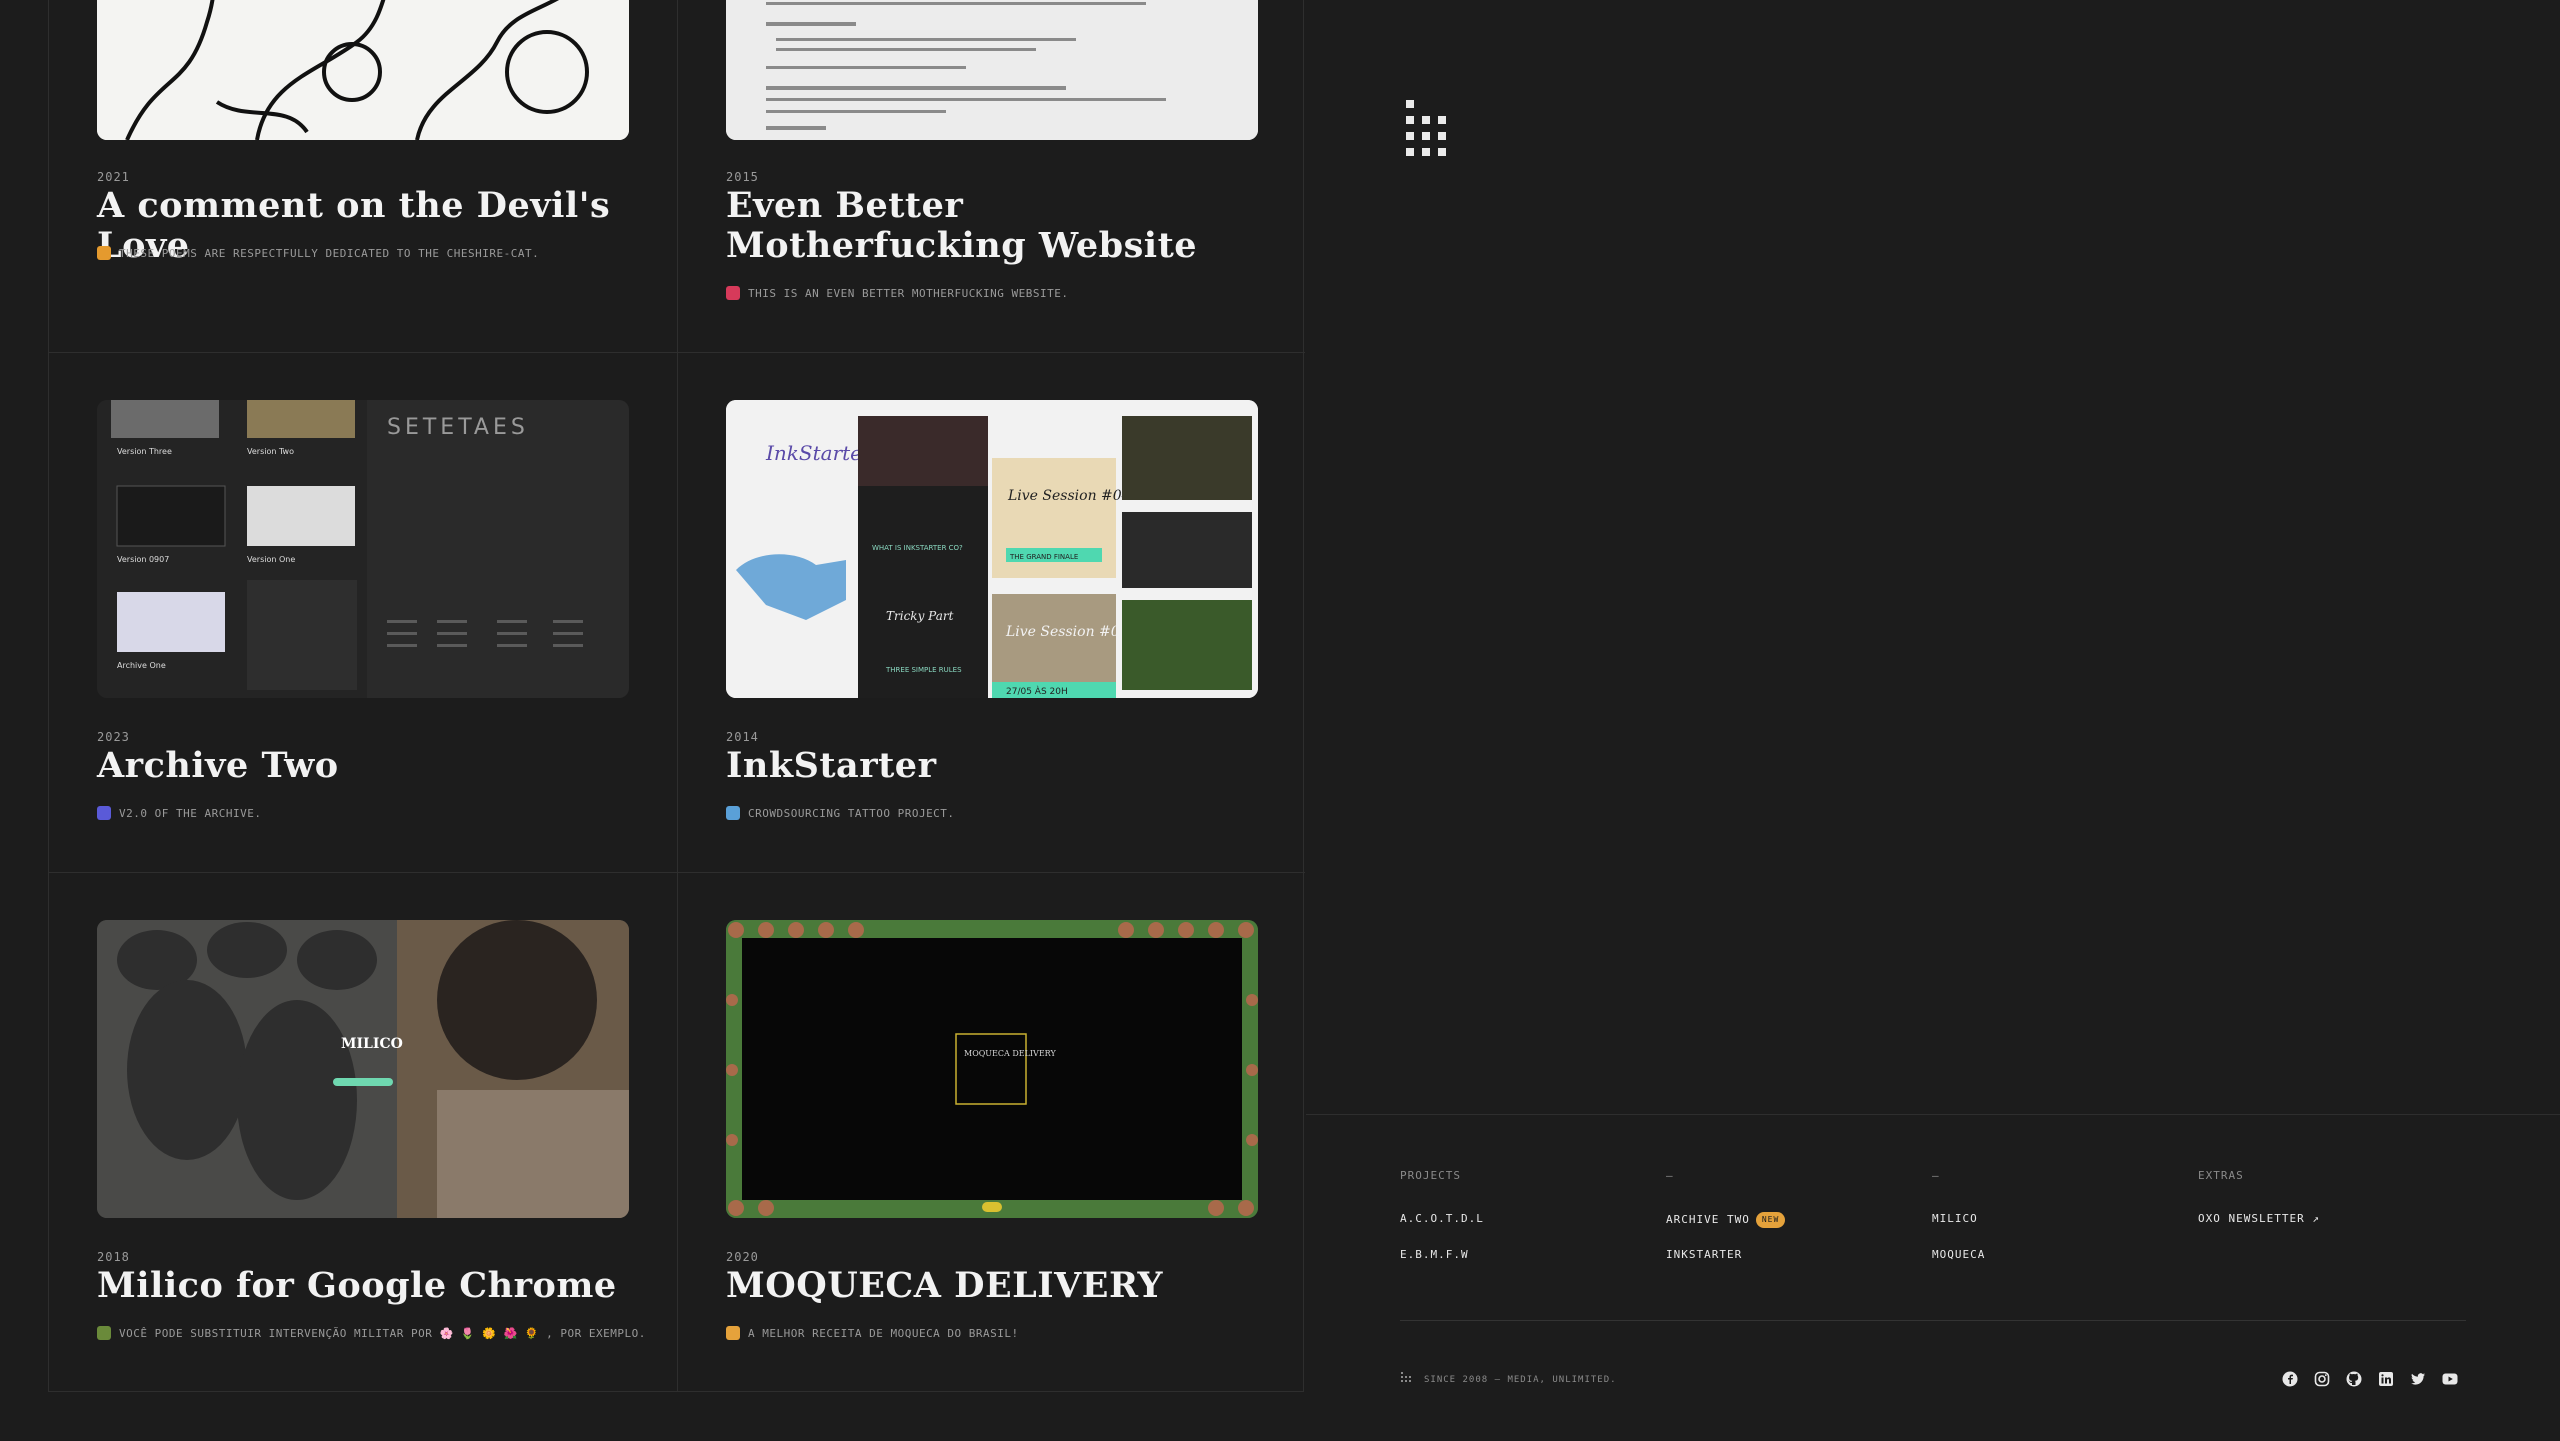 This screenshot has height=1441, width=2560. I want to click on instagram-icon, so click(2322, 1379).